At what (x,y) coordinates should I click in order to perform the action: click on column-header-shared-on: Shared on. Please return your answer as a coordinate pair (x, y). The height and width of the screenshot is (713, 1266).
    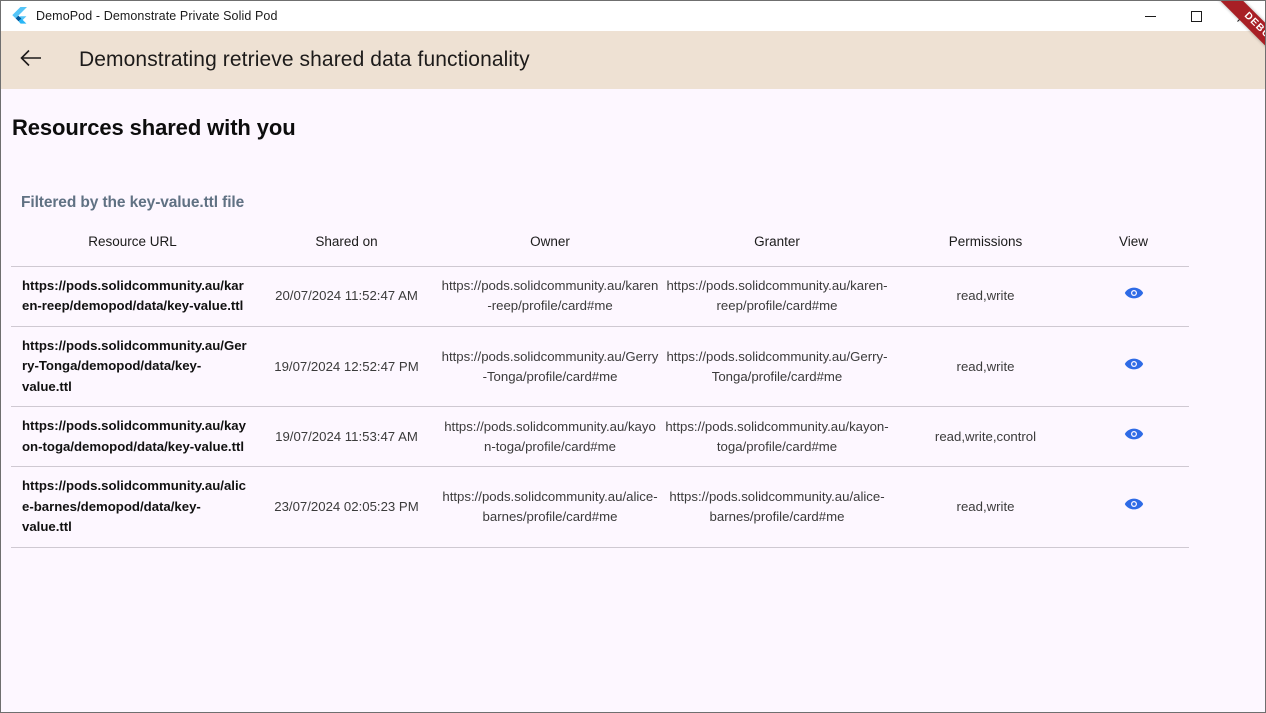
    Looking at the image, I should click on (346, 250).